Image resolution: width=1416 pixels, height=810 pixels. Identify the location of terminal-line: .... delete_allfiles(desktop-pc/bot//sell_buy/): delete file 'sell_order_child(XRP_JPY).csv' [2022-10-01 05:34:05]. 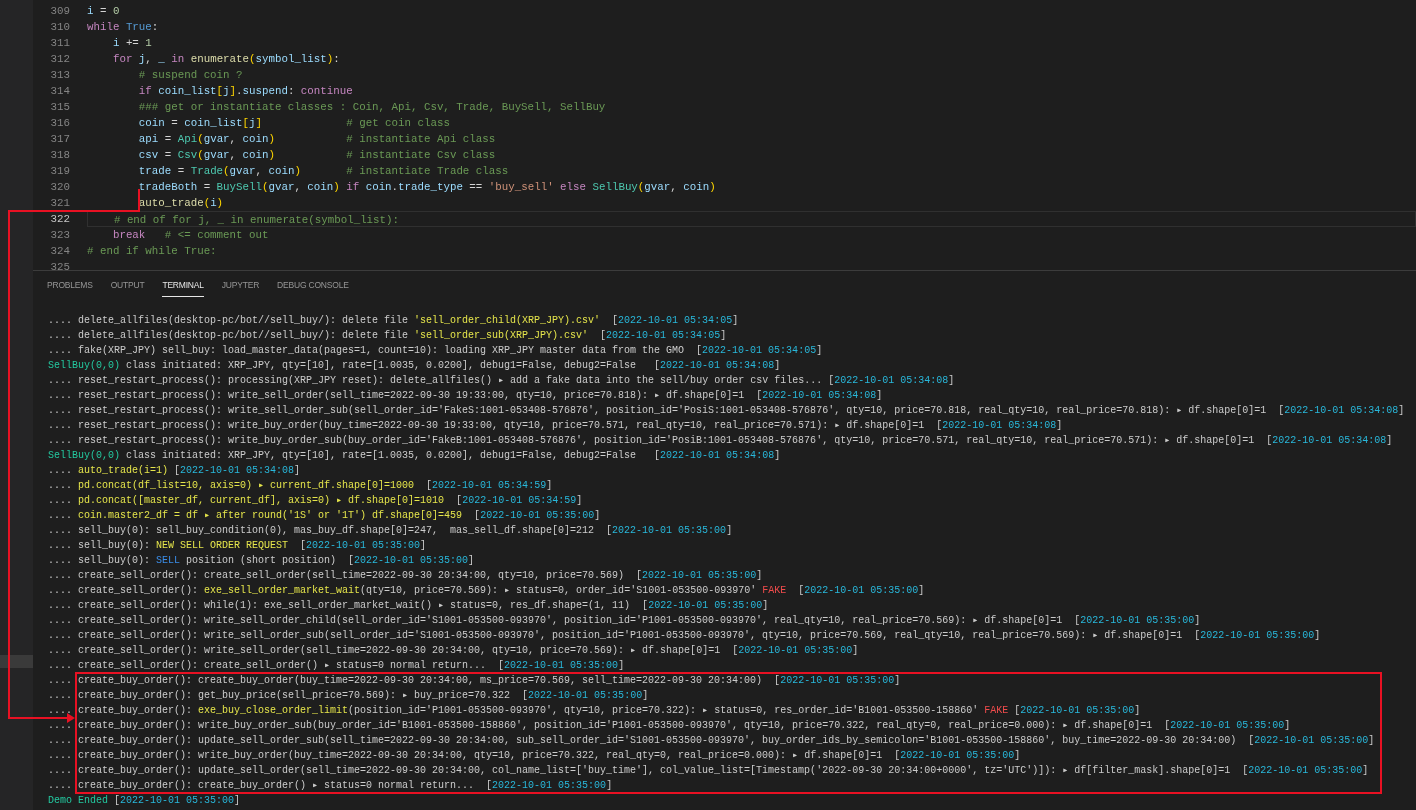
(393, 320).